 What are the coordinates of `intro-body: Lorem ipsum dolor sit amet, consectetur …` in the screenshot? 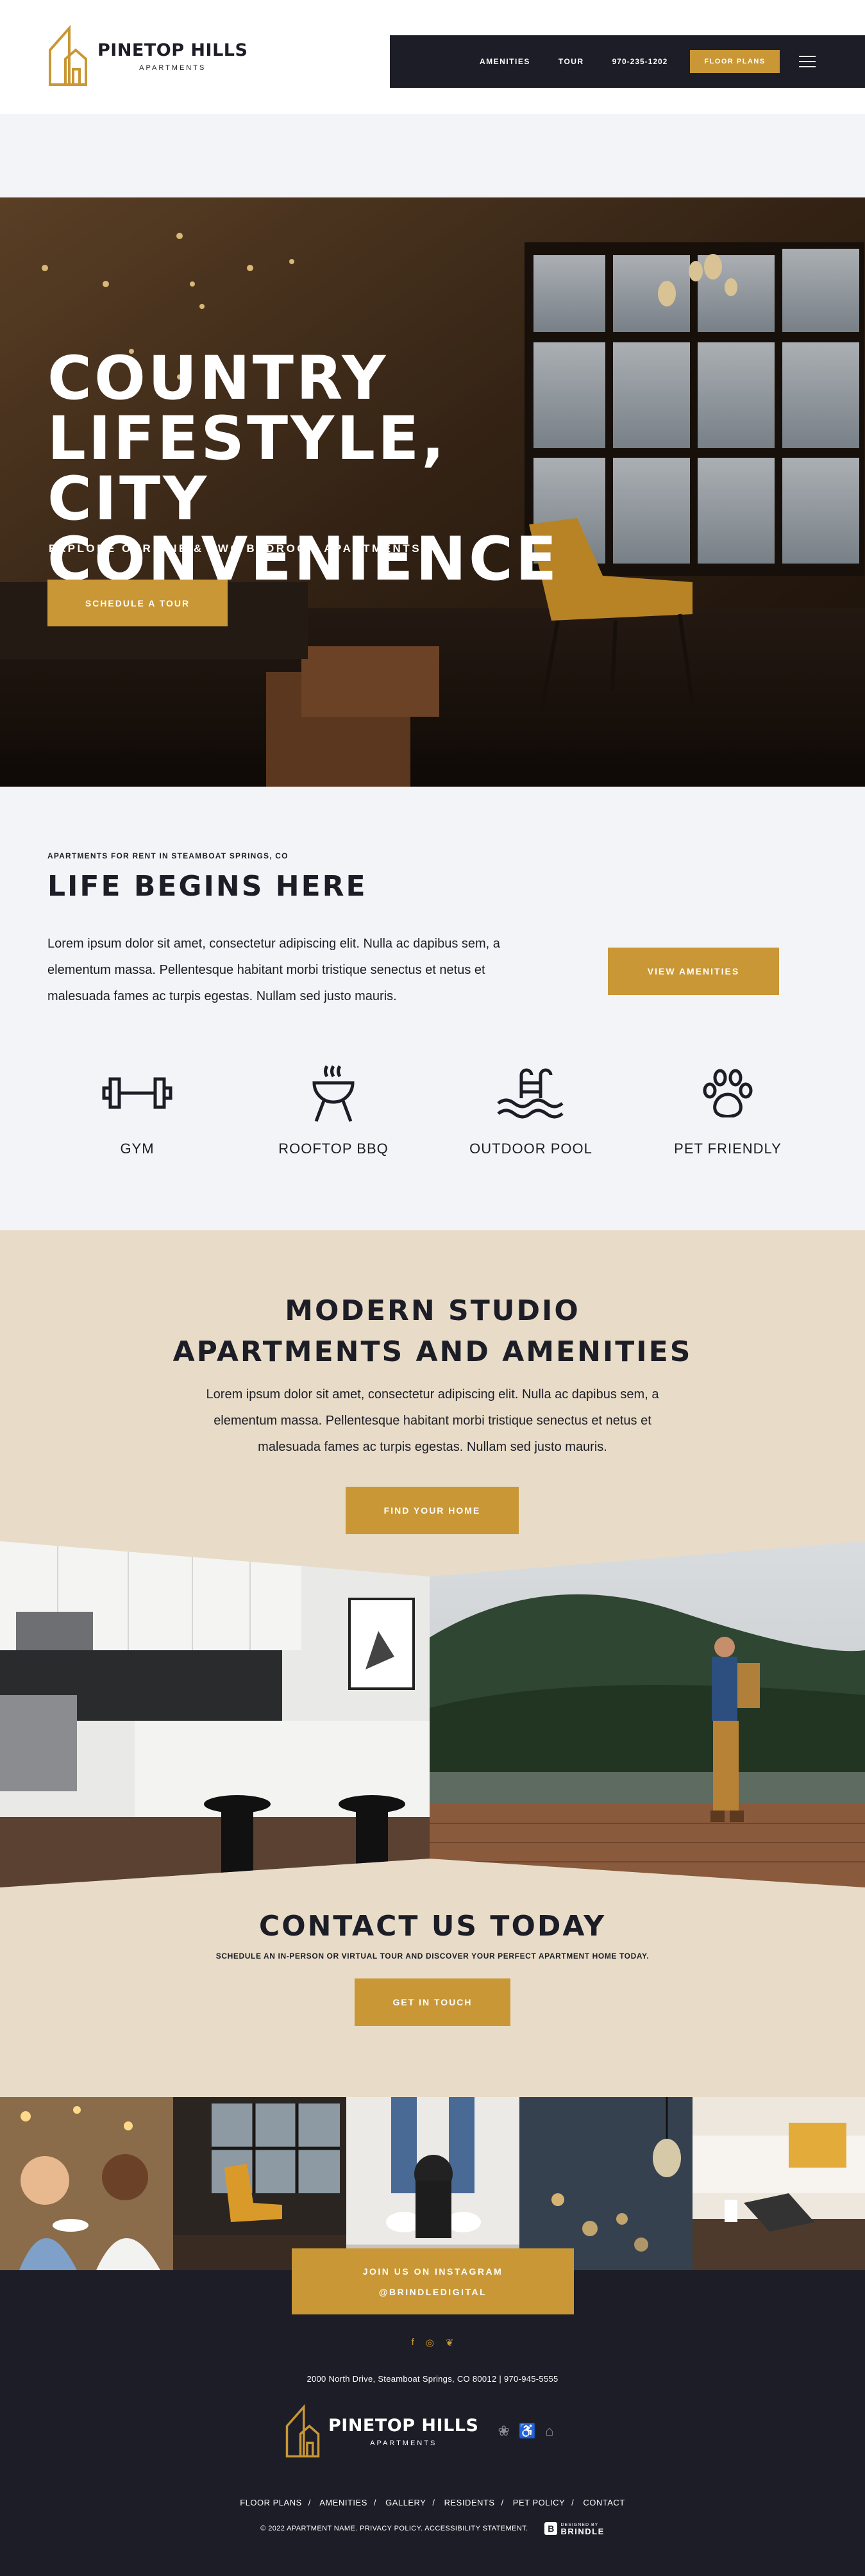 It's located at (273, 970).